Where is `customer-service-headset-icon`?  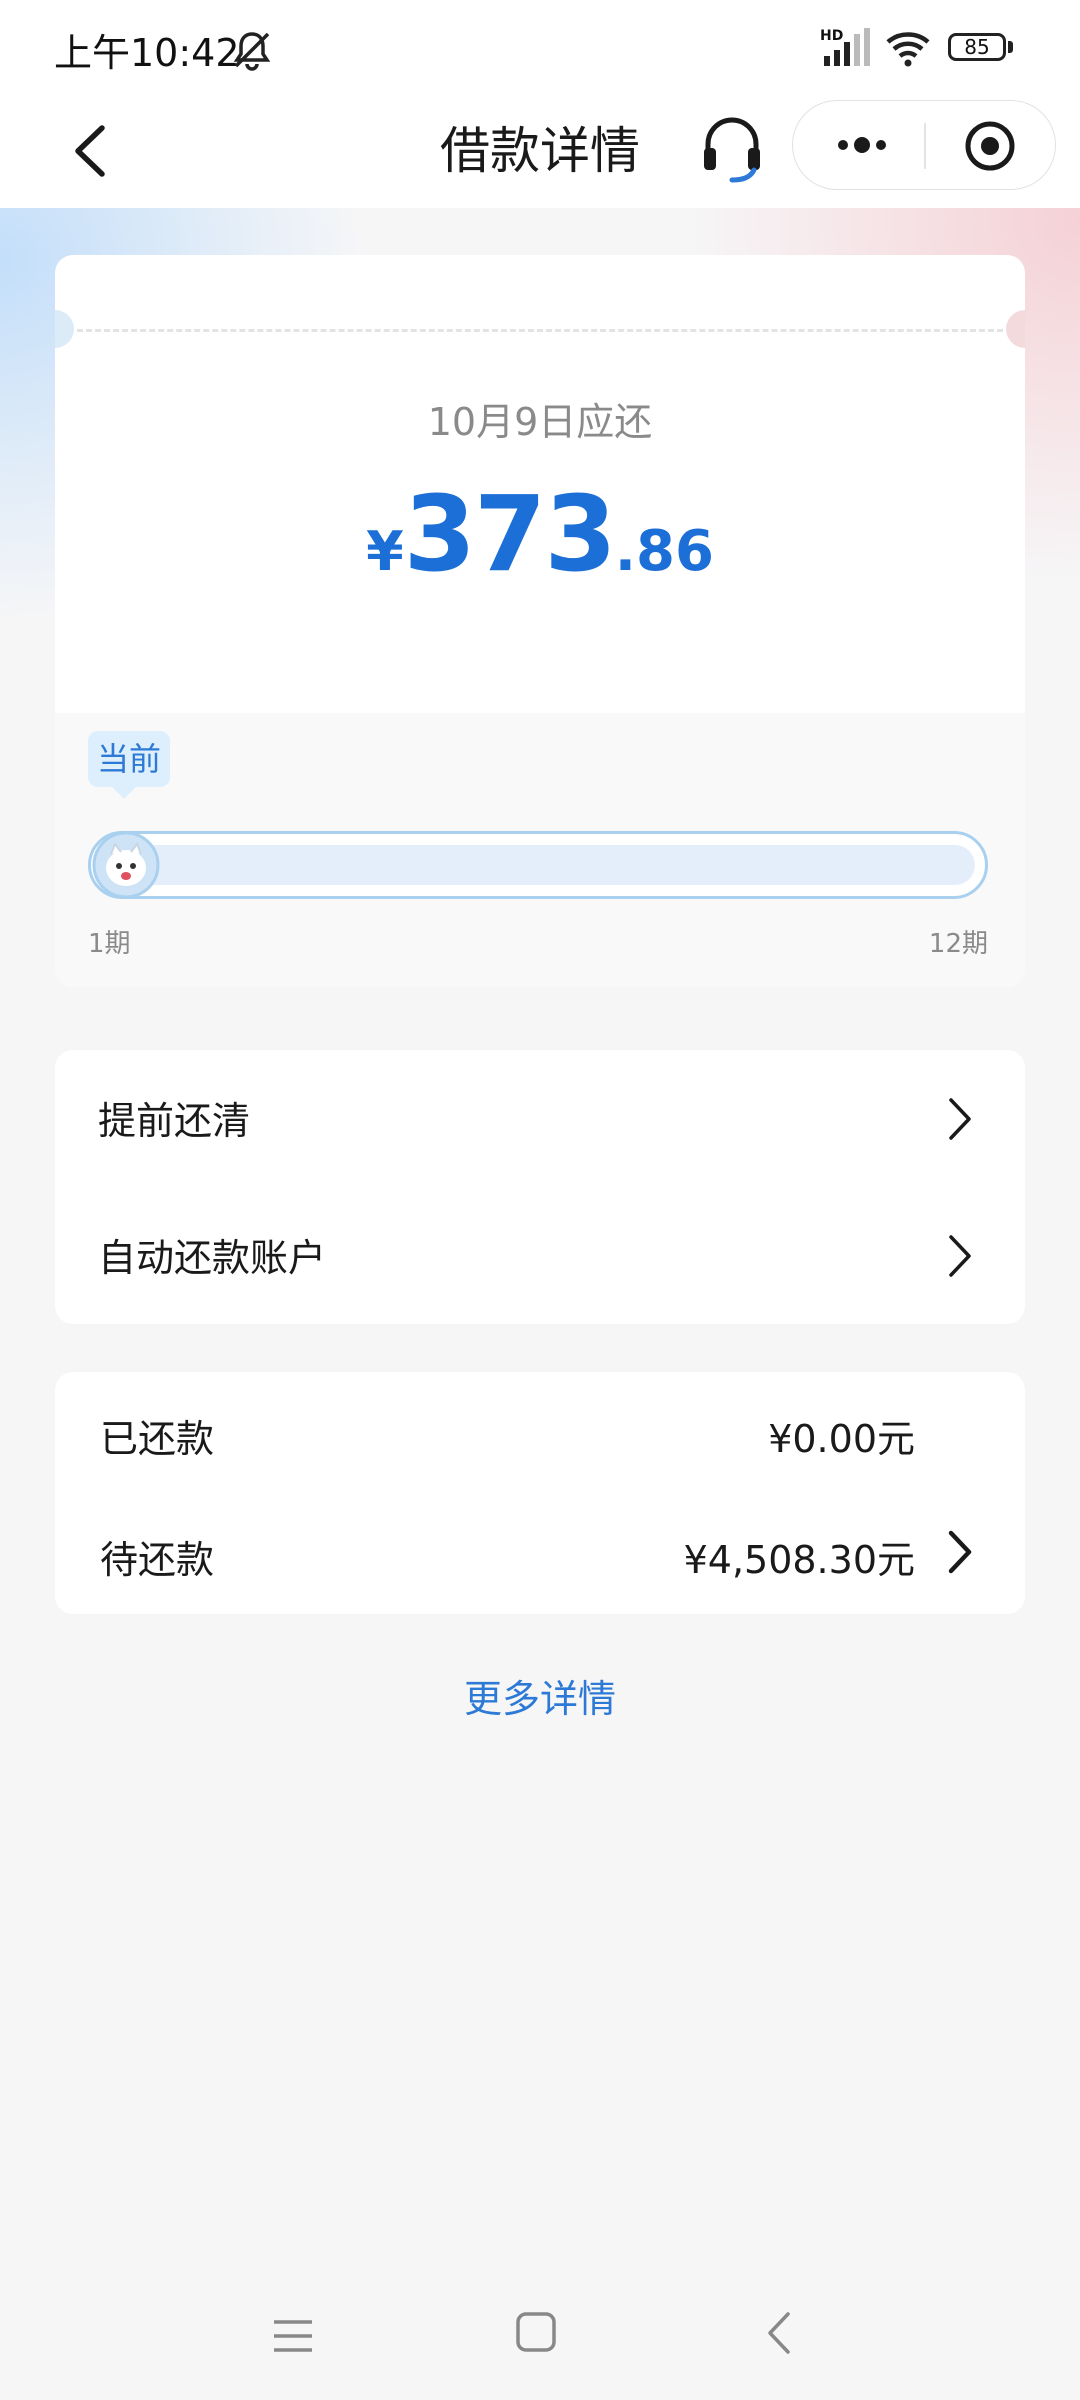 customer-service-headset-icon is located at coordinates (732, 148).